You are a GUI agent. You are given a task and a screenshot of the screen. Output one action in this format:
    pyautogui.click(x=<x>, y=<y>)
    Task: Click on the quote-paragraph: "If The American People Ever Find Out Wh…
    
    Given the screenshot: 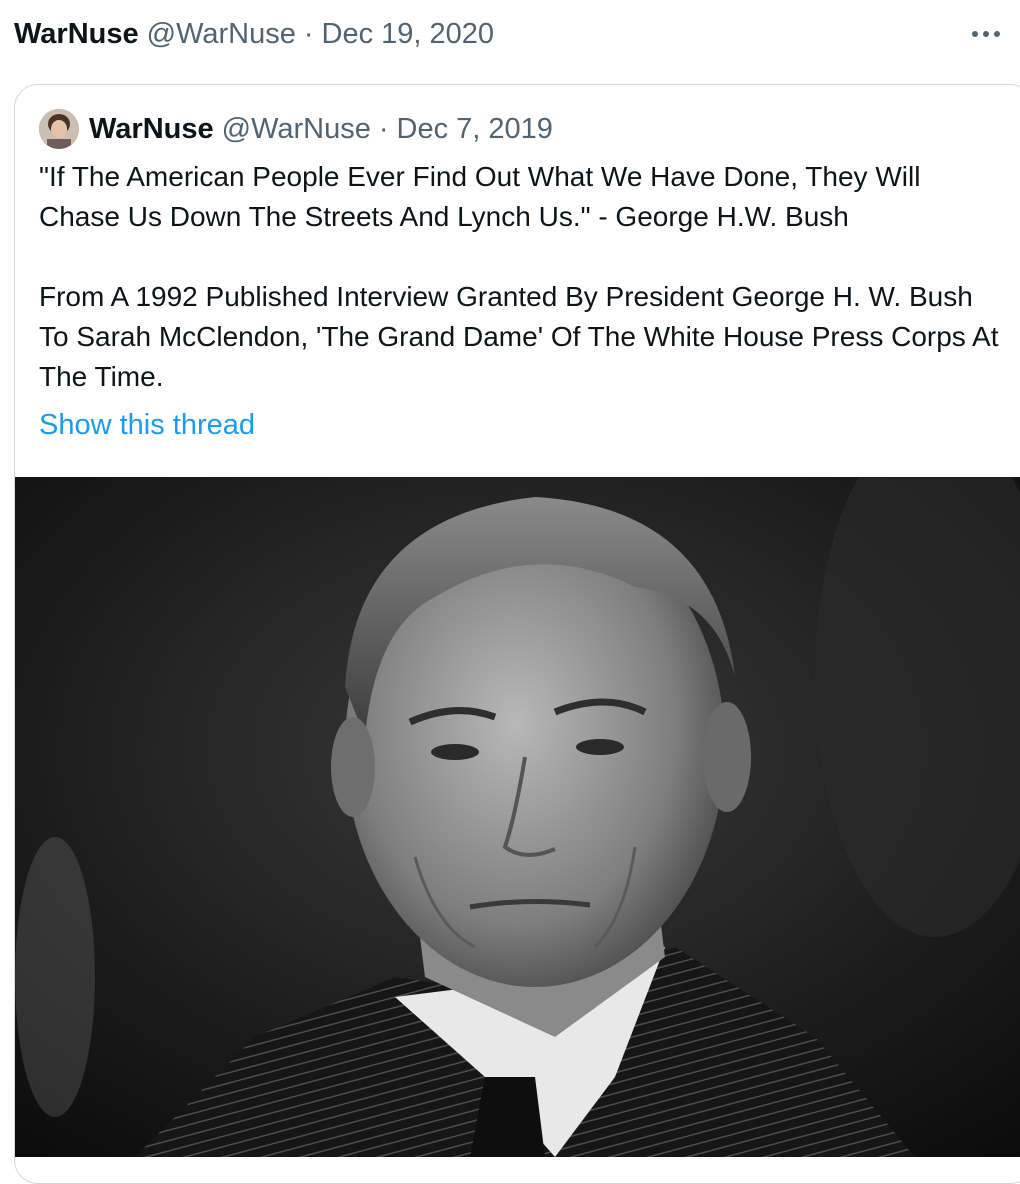 What is the action you would take?
    pyautogui.click(x=480, y=196)
    